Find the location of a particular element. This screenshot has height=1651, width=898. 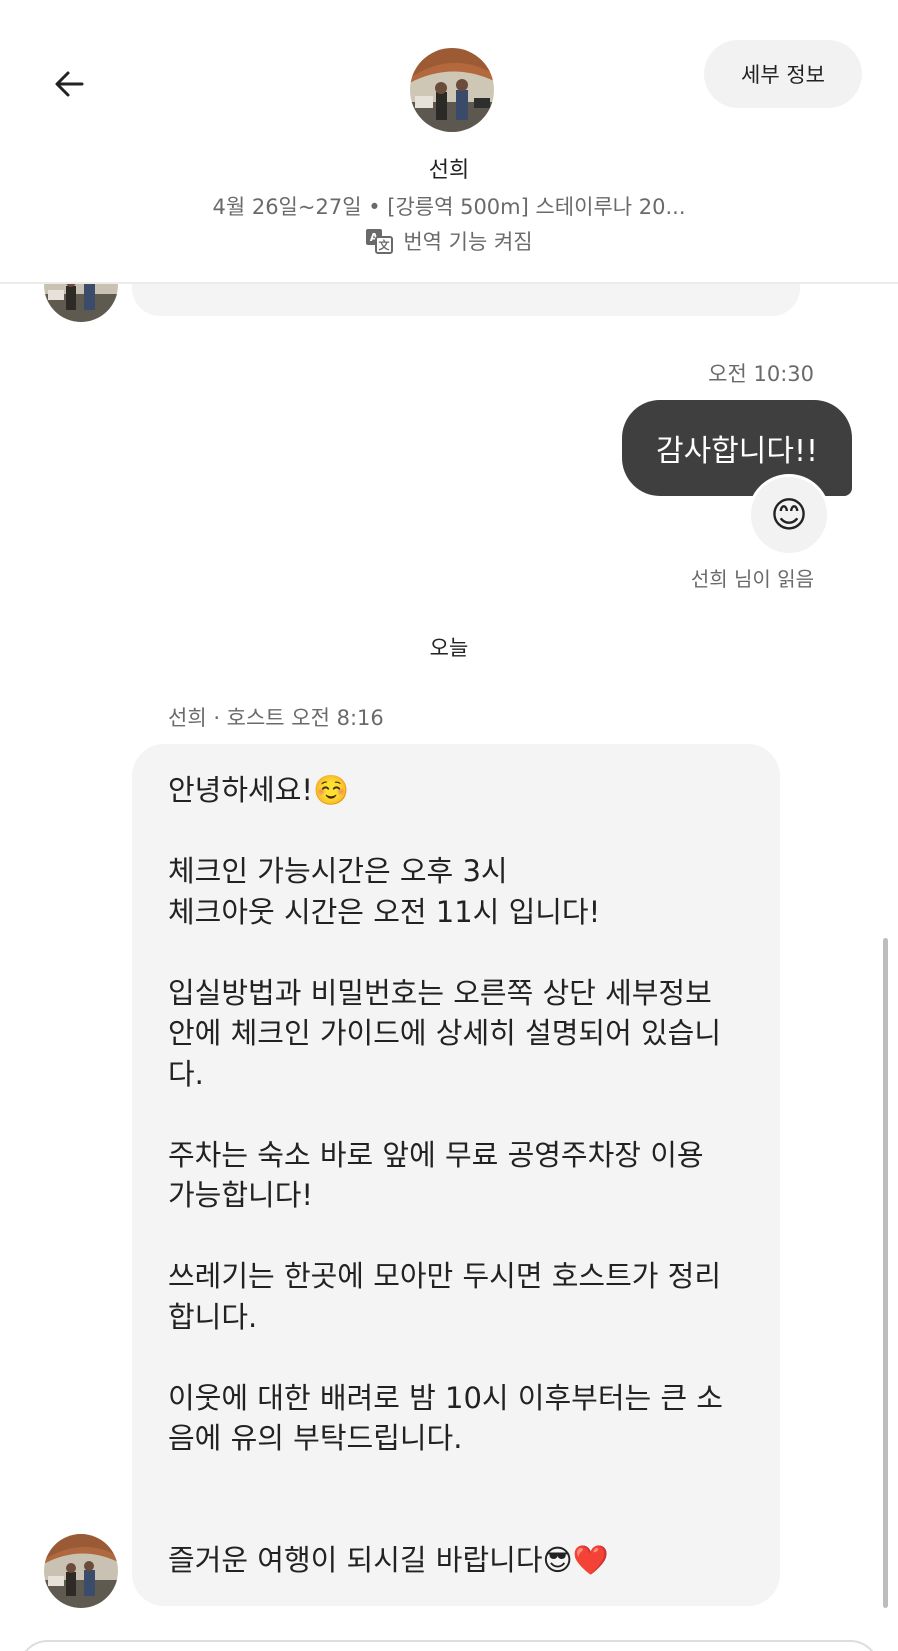

host-message-line: 안에 체크인 가이드에 상세히 설명되어 있습니 is located at coordinates (445, 1033).